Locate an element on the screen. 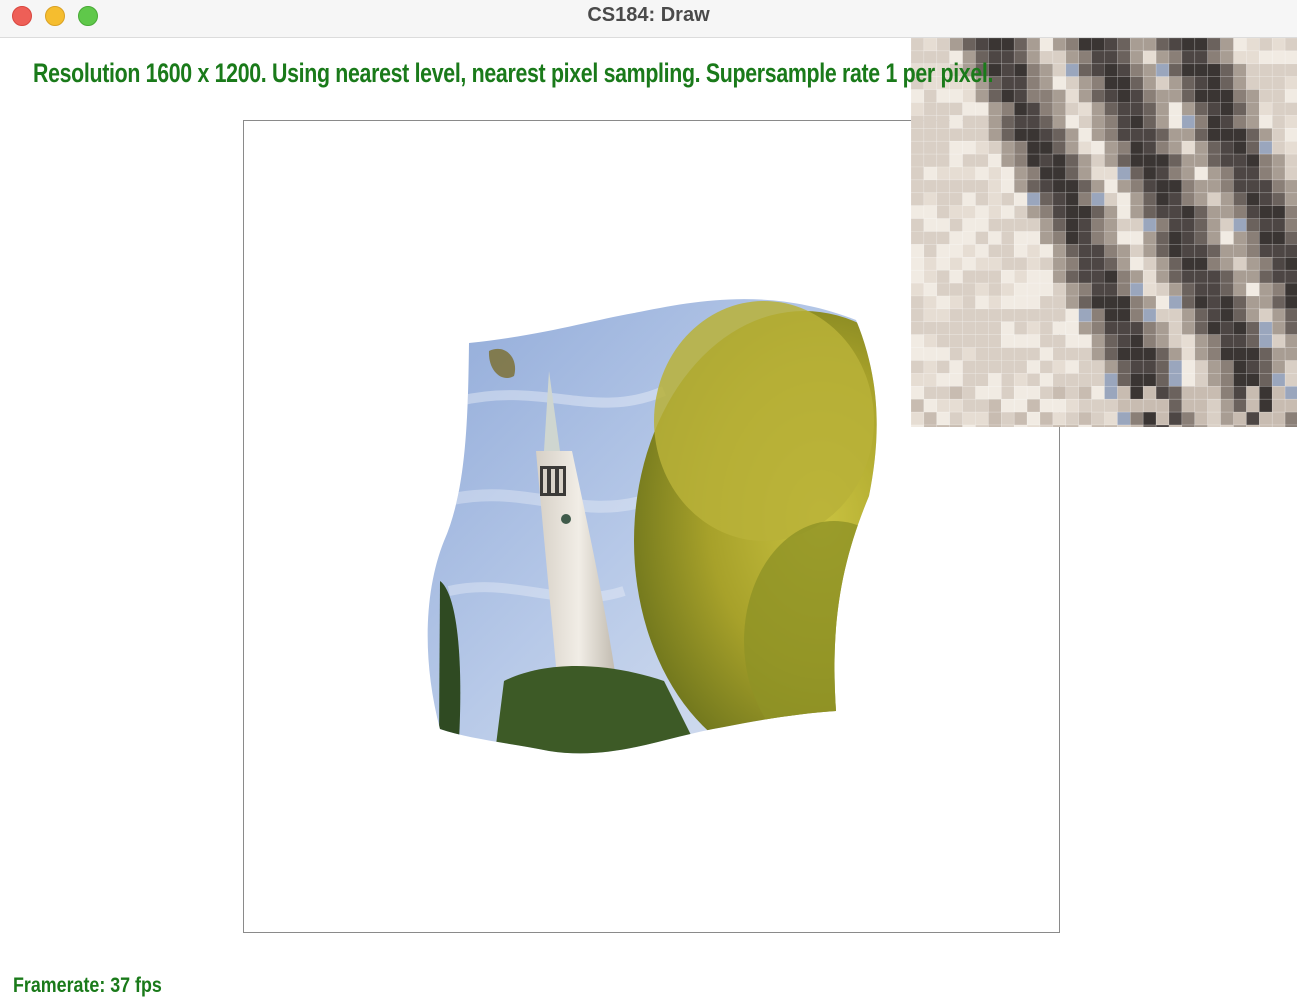 This screenshot has height=1003, width=1297. framerate-text: Framerate: 37 fps is located at coordinates (87, 985).